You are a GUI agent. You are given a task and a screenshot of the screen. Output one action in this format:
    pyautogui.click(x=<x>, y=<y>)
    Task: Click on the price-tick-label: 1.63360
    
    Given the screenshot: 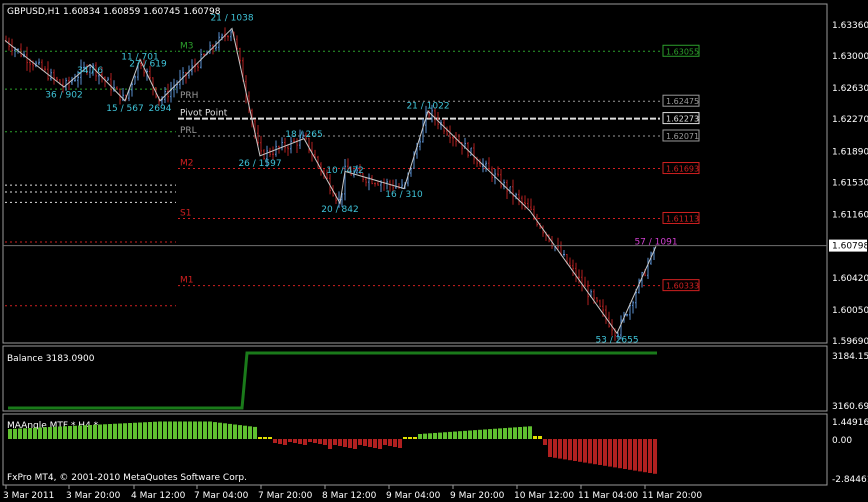 What is the action you would take?
    pyautogui.click(x=850, y=26)
    